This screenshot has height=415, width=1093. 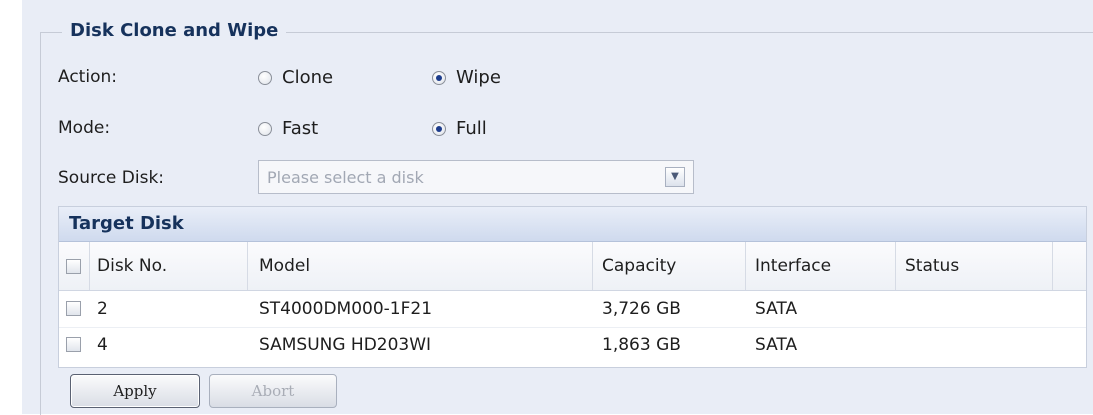 I want to click on column-header-status: Status, so click(x=932, y=266).